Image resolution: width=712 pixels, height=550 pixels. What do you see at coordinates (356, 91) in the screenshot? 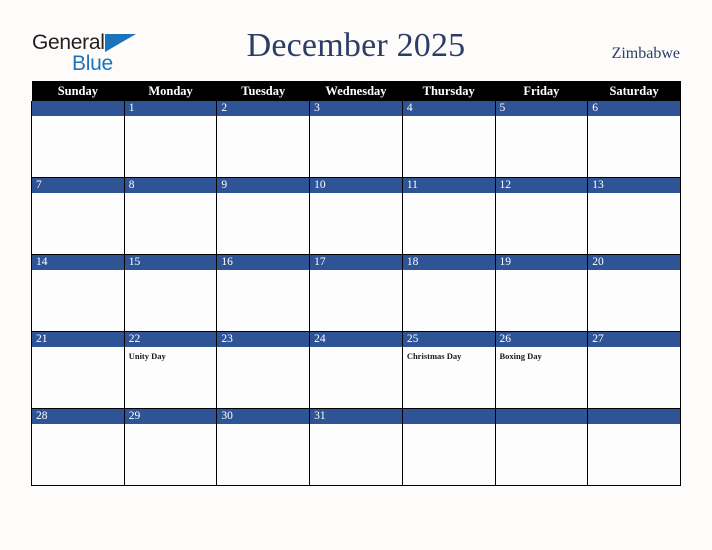
I see `weekday-header-wednesday: Wednesday` at bounding box center [356, 91].